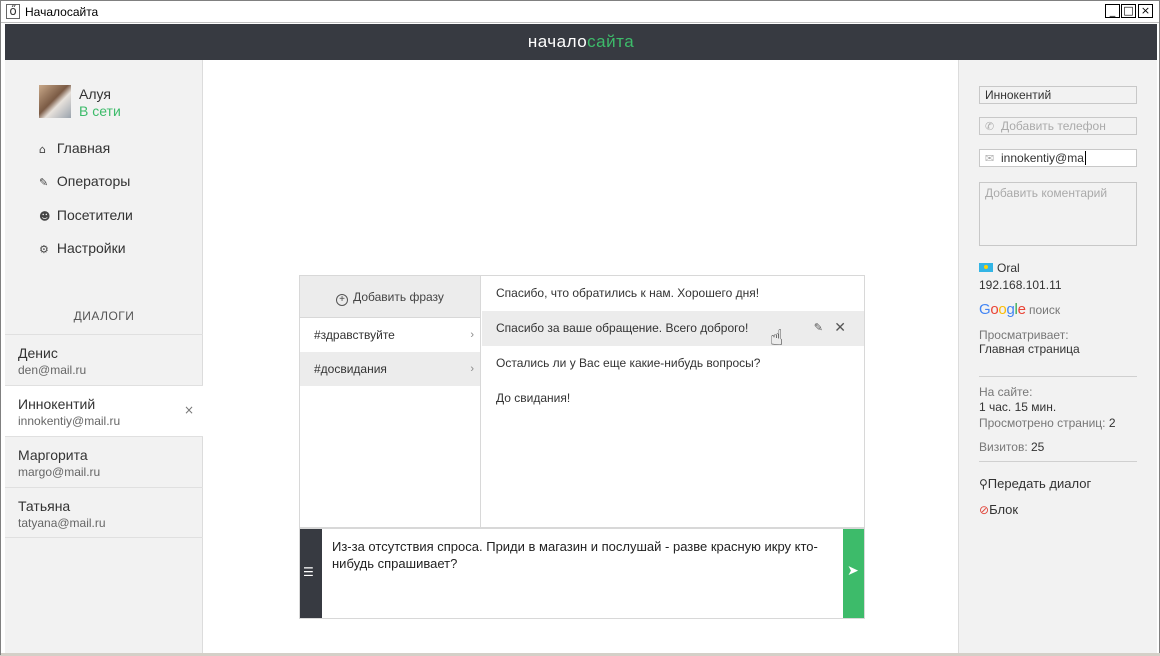 The height and width of the screenshot is (656, 1160). I want to click on maximize-button: □, so click(1128, 11).